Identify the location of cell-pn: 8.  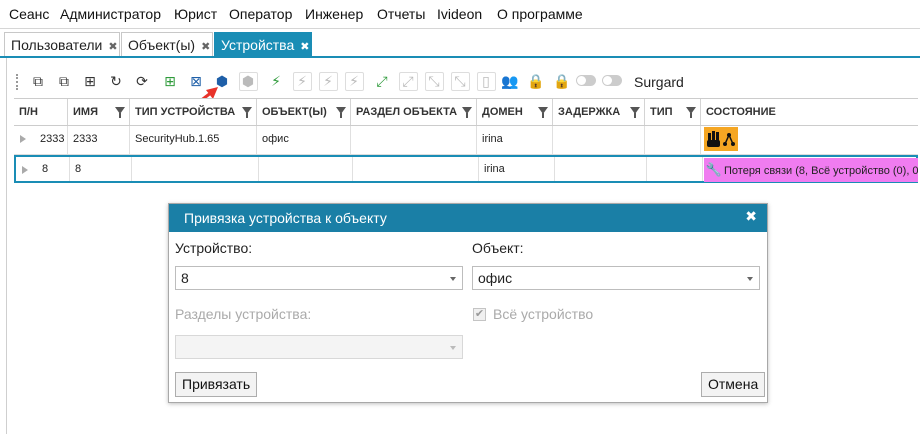
(54, 169).